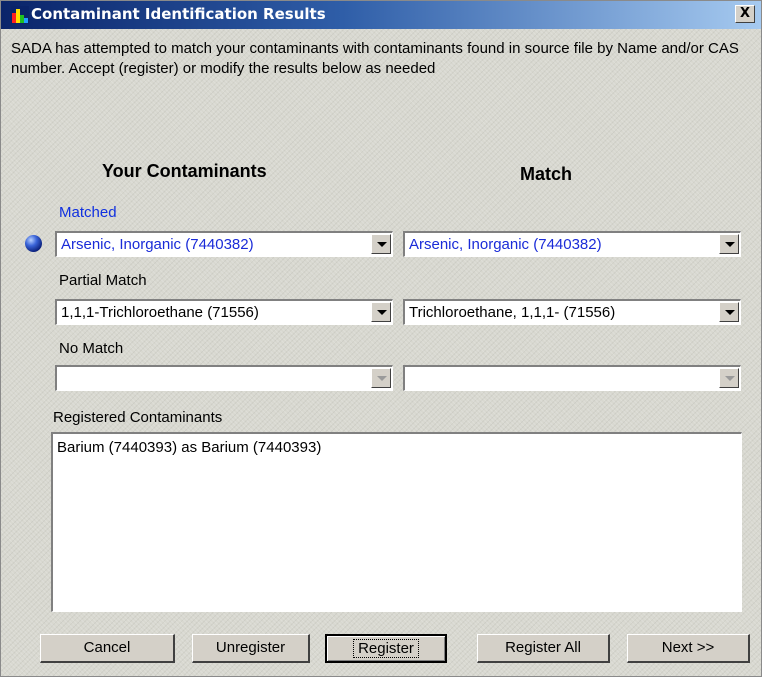  I want to click on your-contaminants-header: Your Contaminants, so click(184, 171).